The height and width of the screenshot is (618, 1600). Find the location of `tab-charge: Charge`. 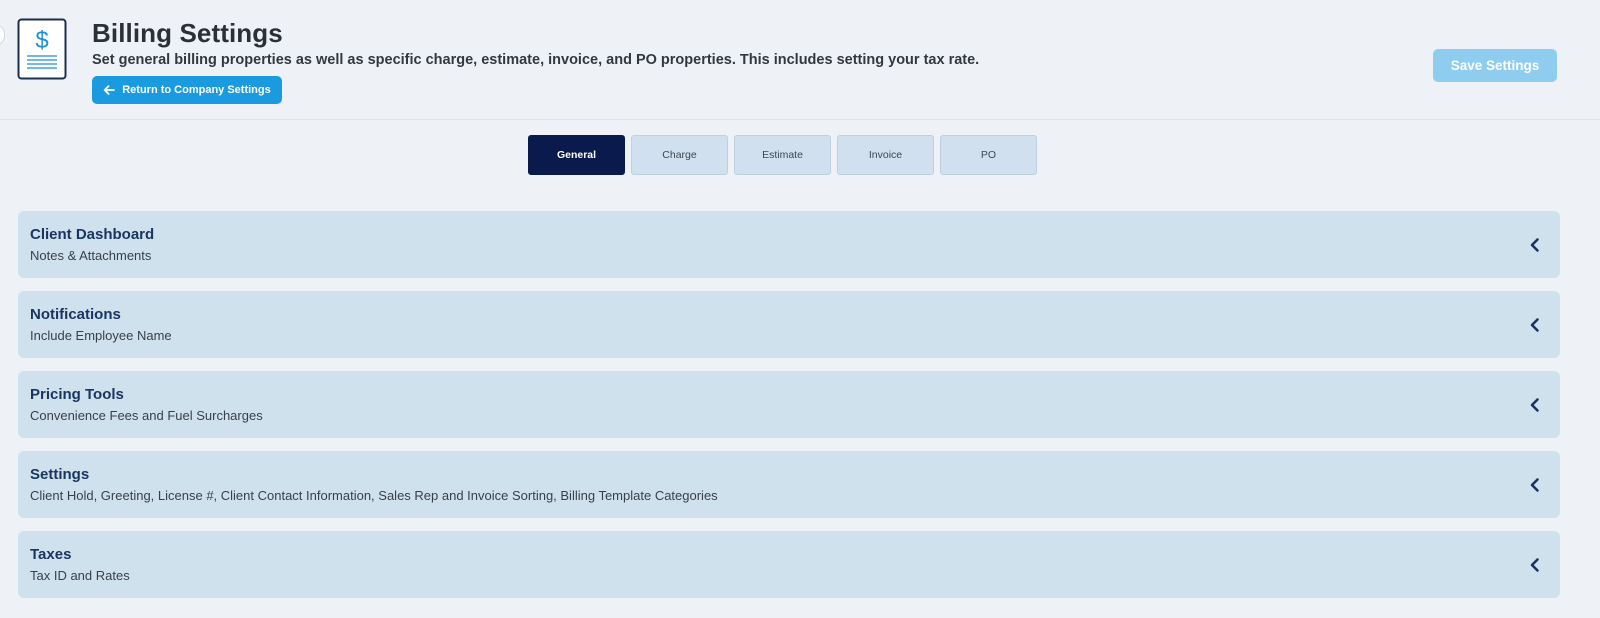

tab-charge: Charge is located at coordinates (679, 155).